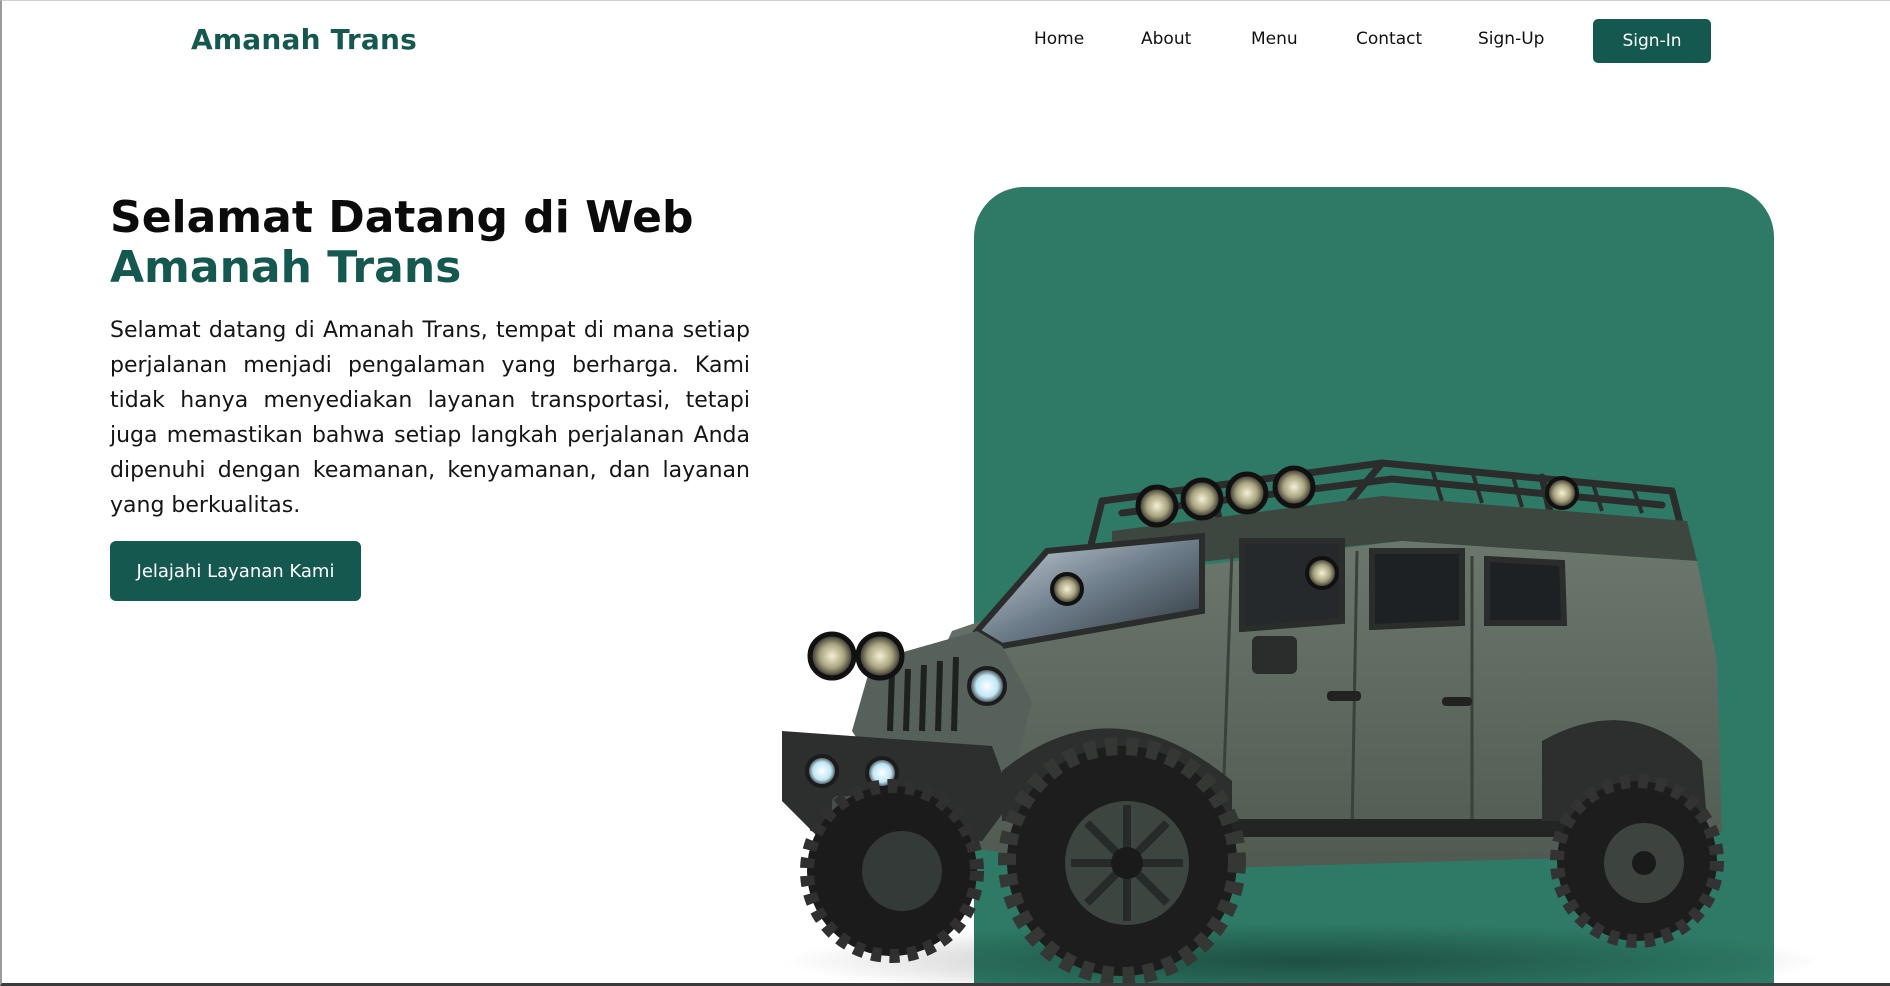 This screenshot has width=1890, height=986. I want to click on hero-title-brand: Amanah Trans, so click(286, 267).